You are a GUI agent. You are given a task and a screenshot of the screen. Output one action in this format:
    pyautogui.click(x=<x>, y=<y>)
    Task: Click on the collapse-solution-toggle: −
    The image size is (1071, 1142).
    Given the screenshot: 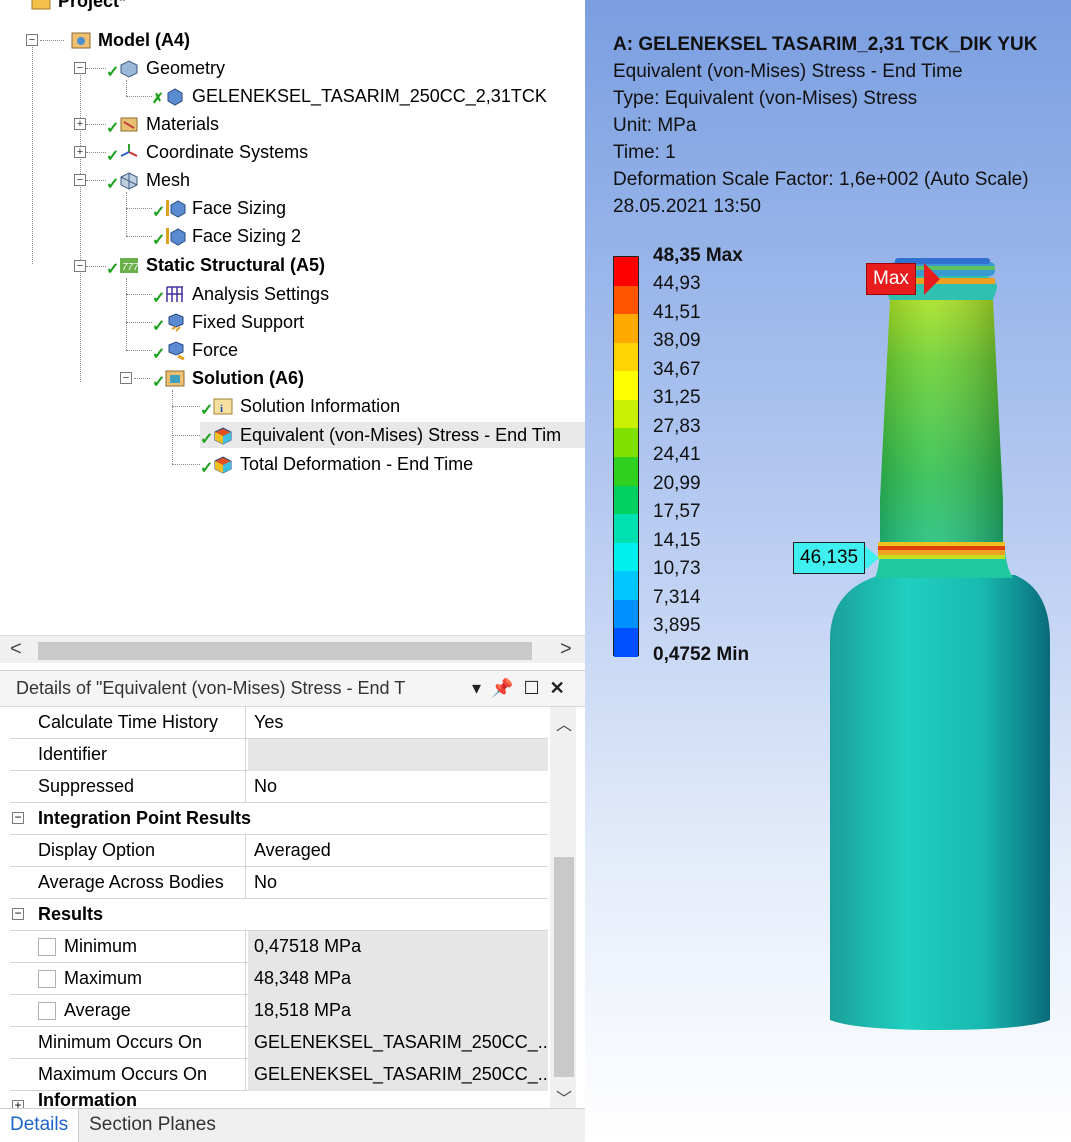 What is the action you would take?
    pyautogui.click(x=126, y=378)
    